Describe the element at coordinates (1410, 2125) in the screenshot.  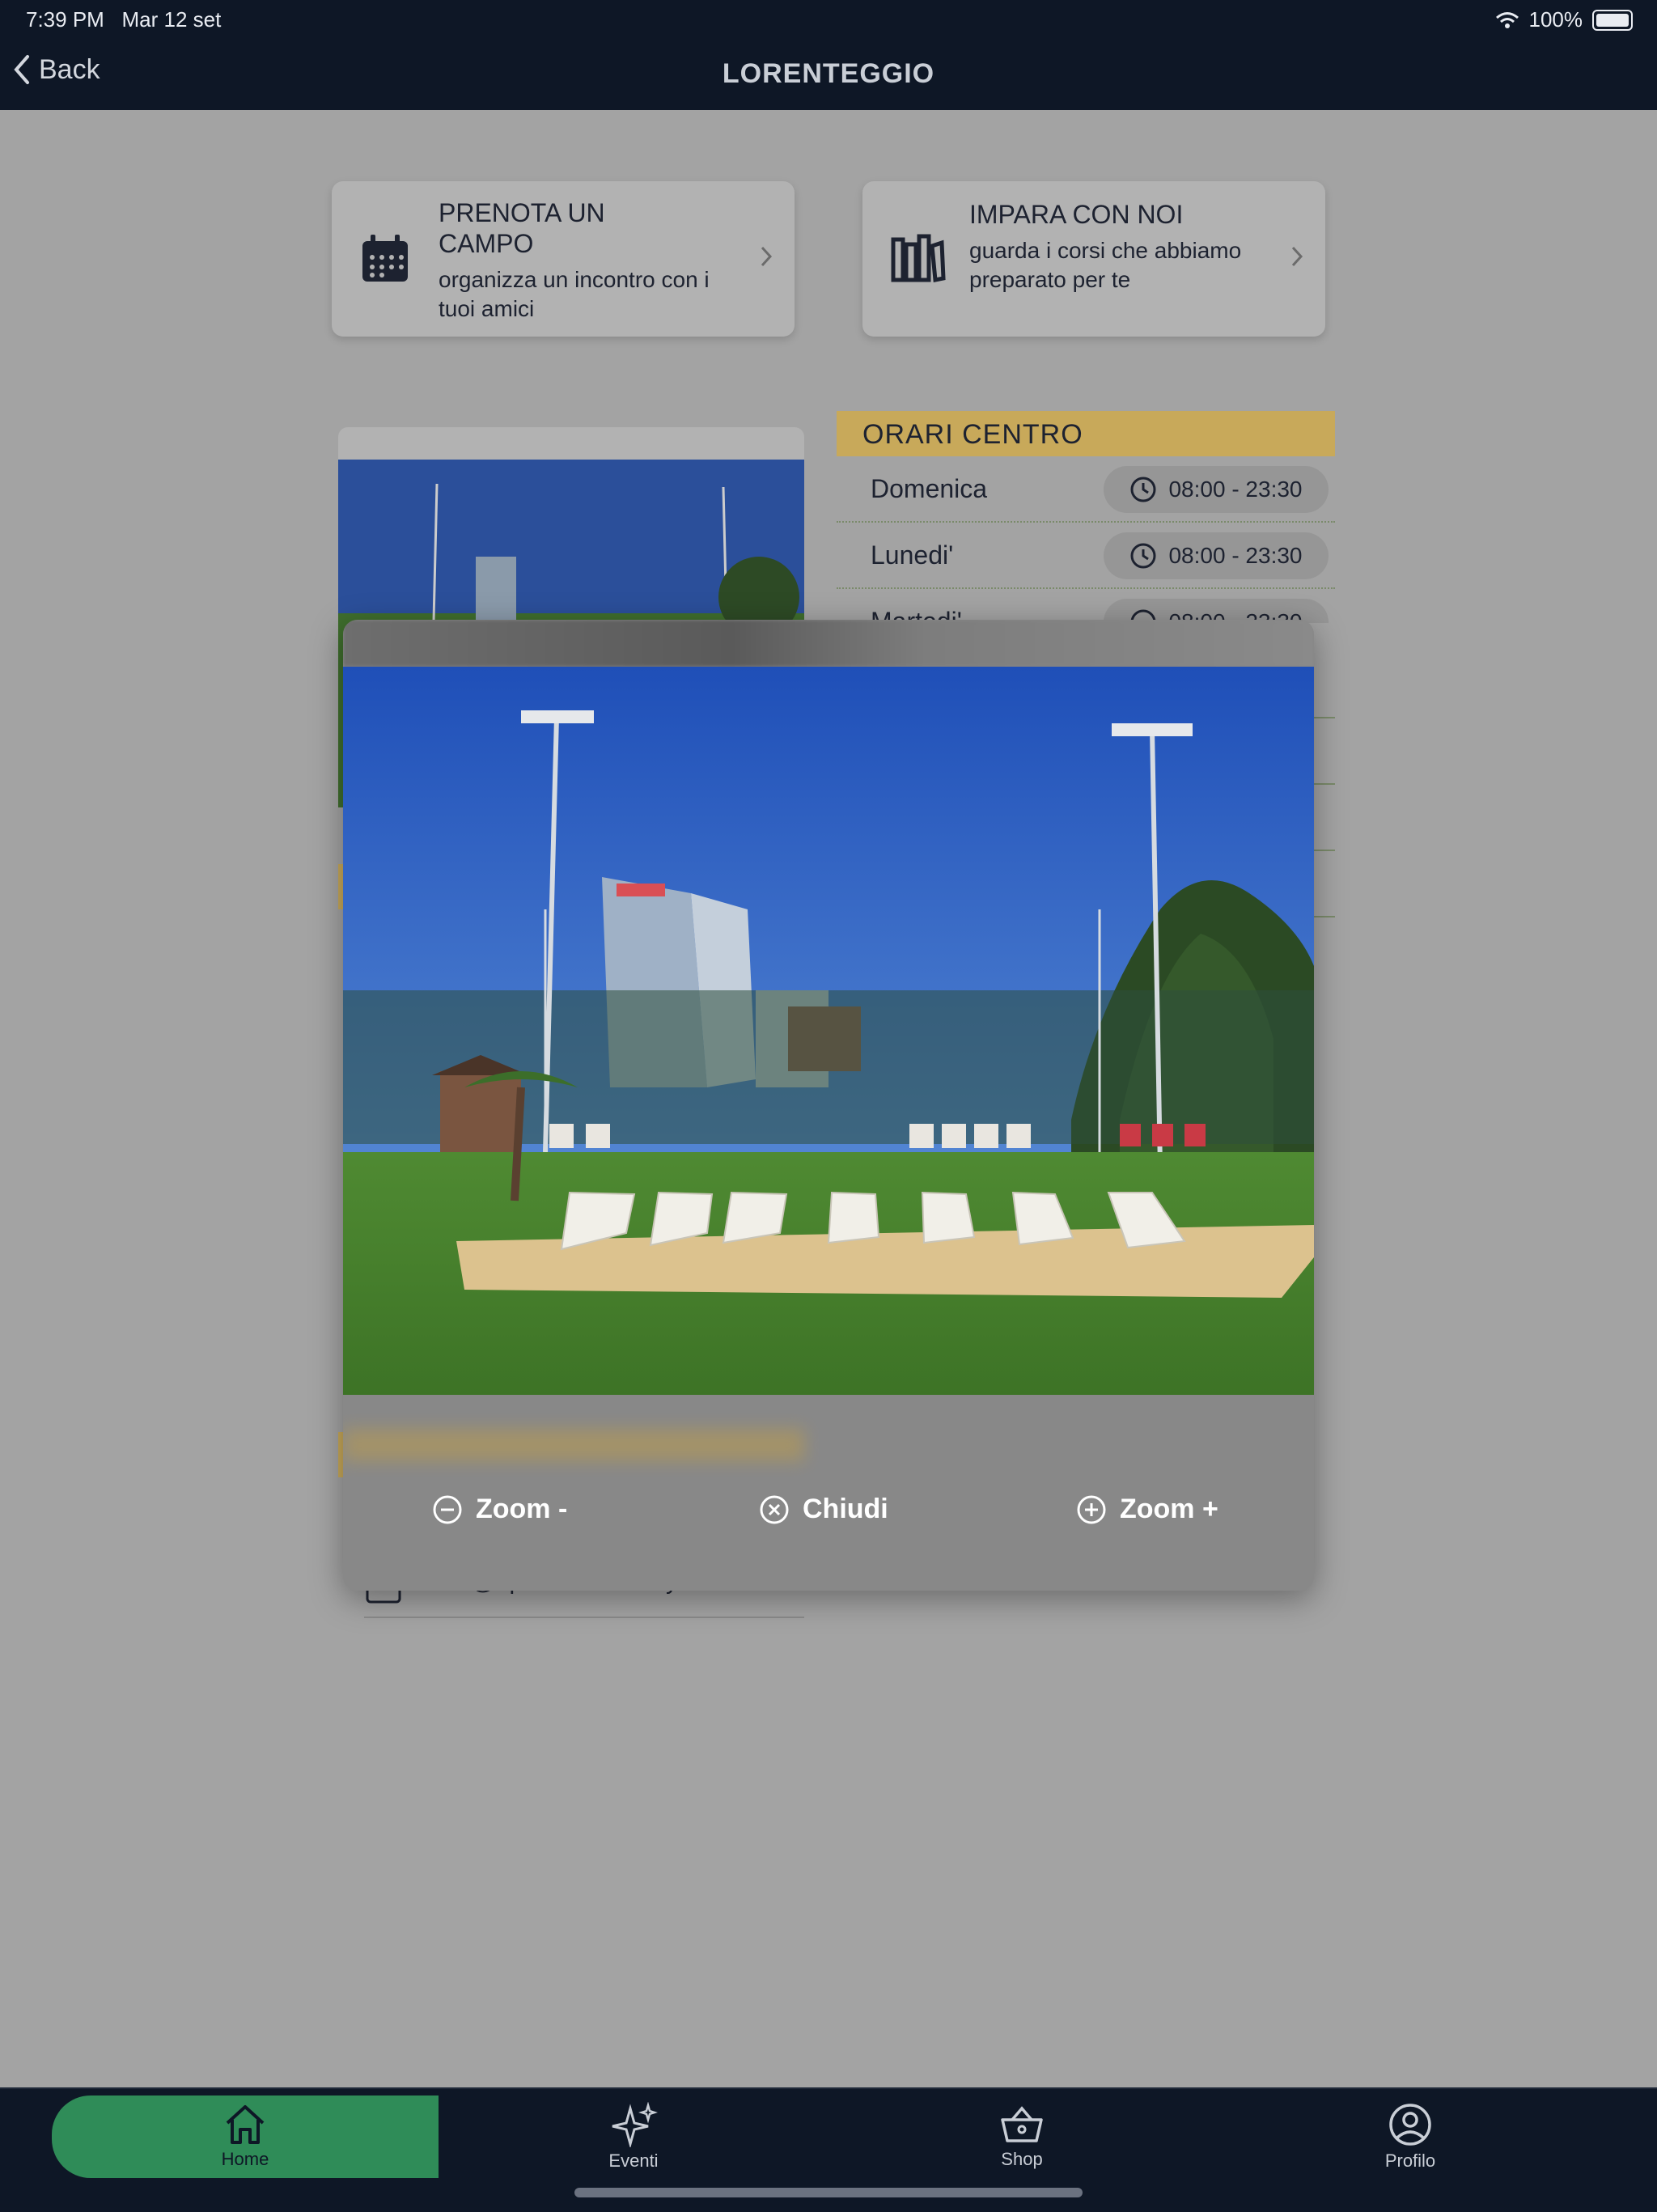
I see `user-circle-icon` at that location.